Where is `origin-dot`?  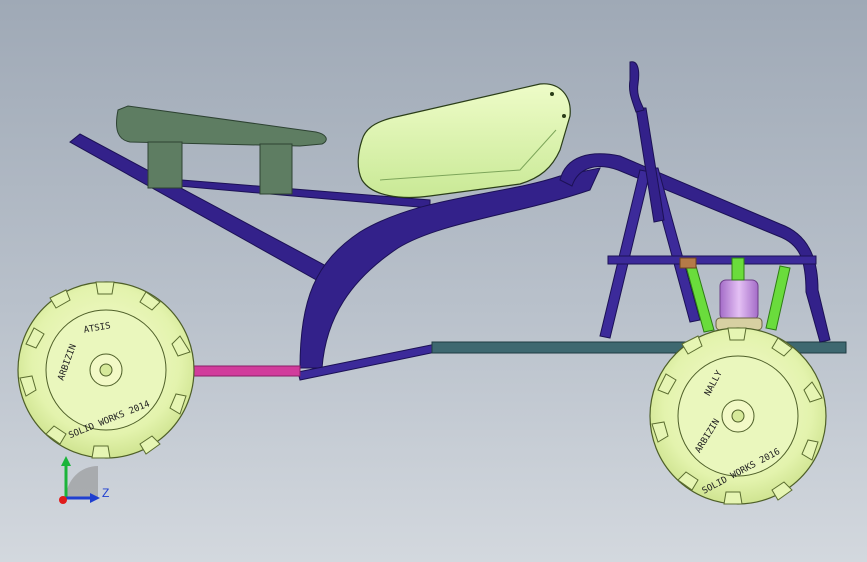 origin-dot is located at coordinates (63, 500).